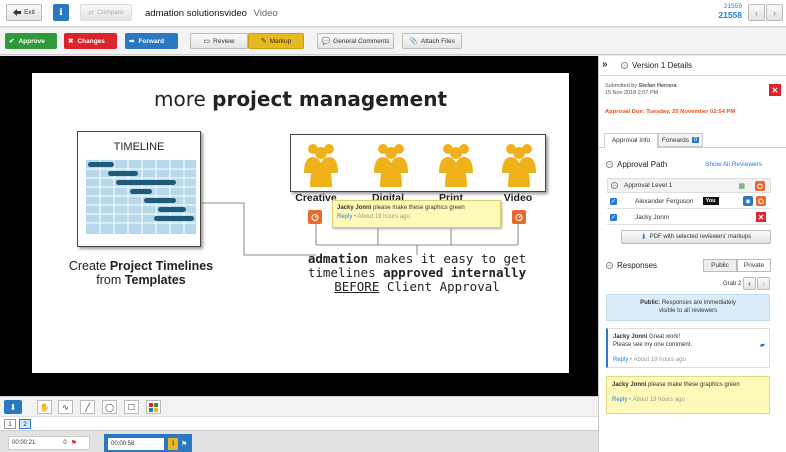 This screenshot has height=452, width=786. I want to click on compare-label: Compare, so click(110, 12).